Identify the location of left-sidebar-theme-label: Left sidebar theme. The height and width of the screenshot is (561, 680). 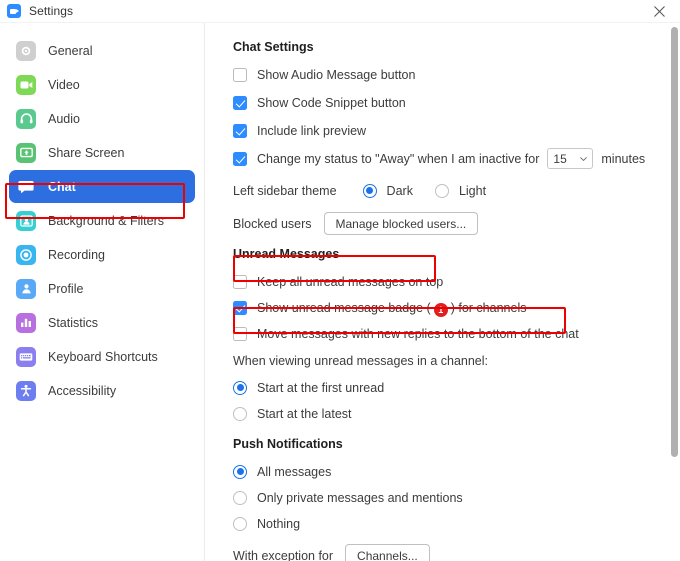
(285, 190).